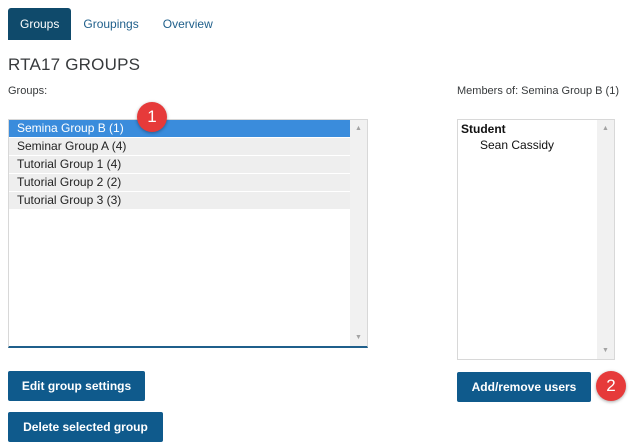 The image size is (631, 444). Describe the element at coordinates (152, 117) in the screenshot. I see `step-badge-1: 1` at that location.